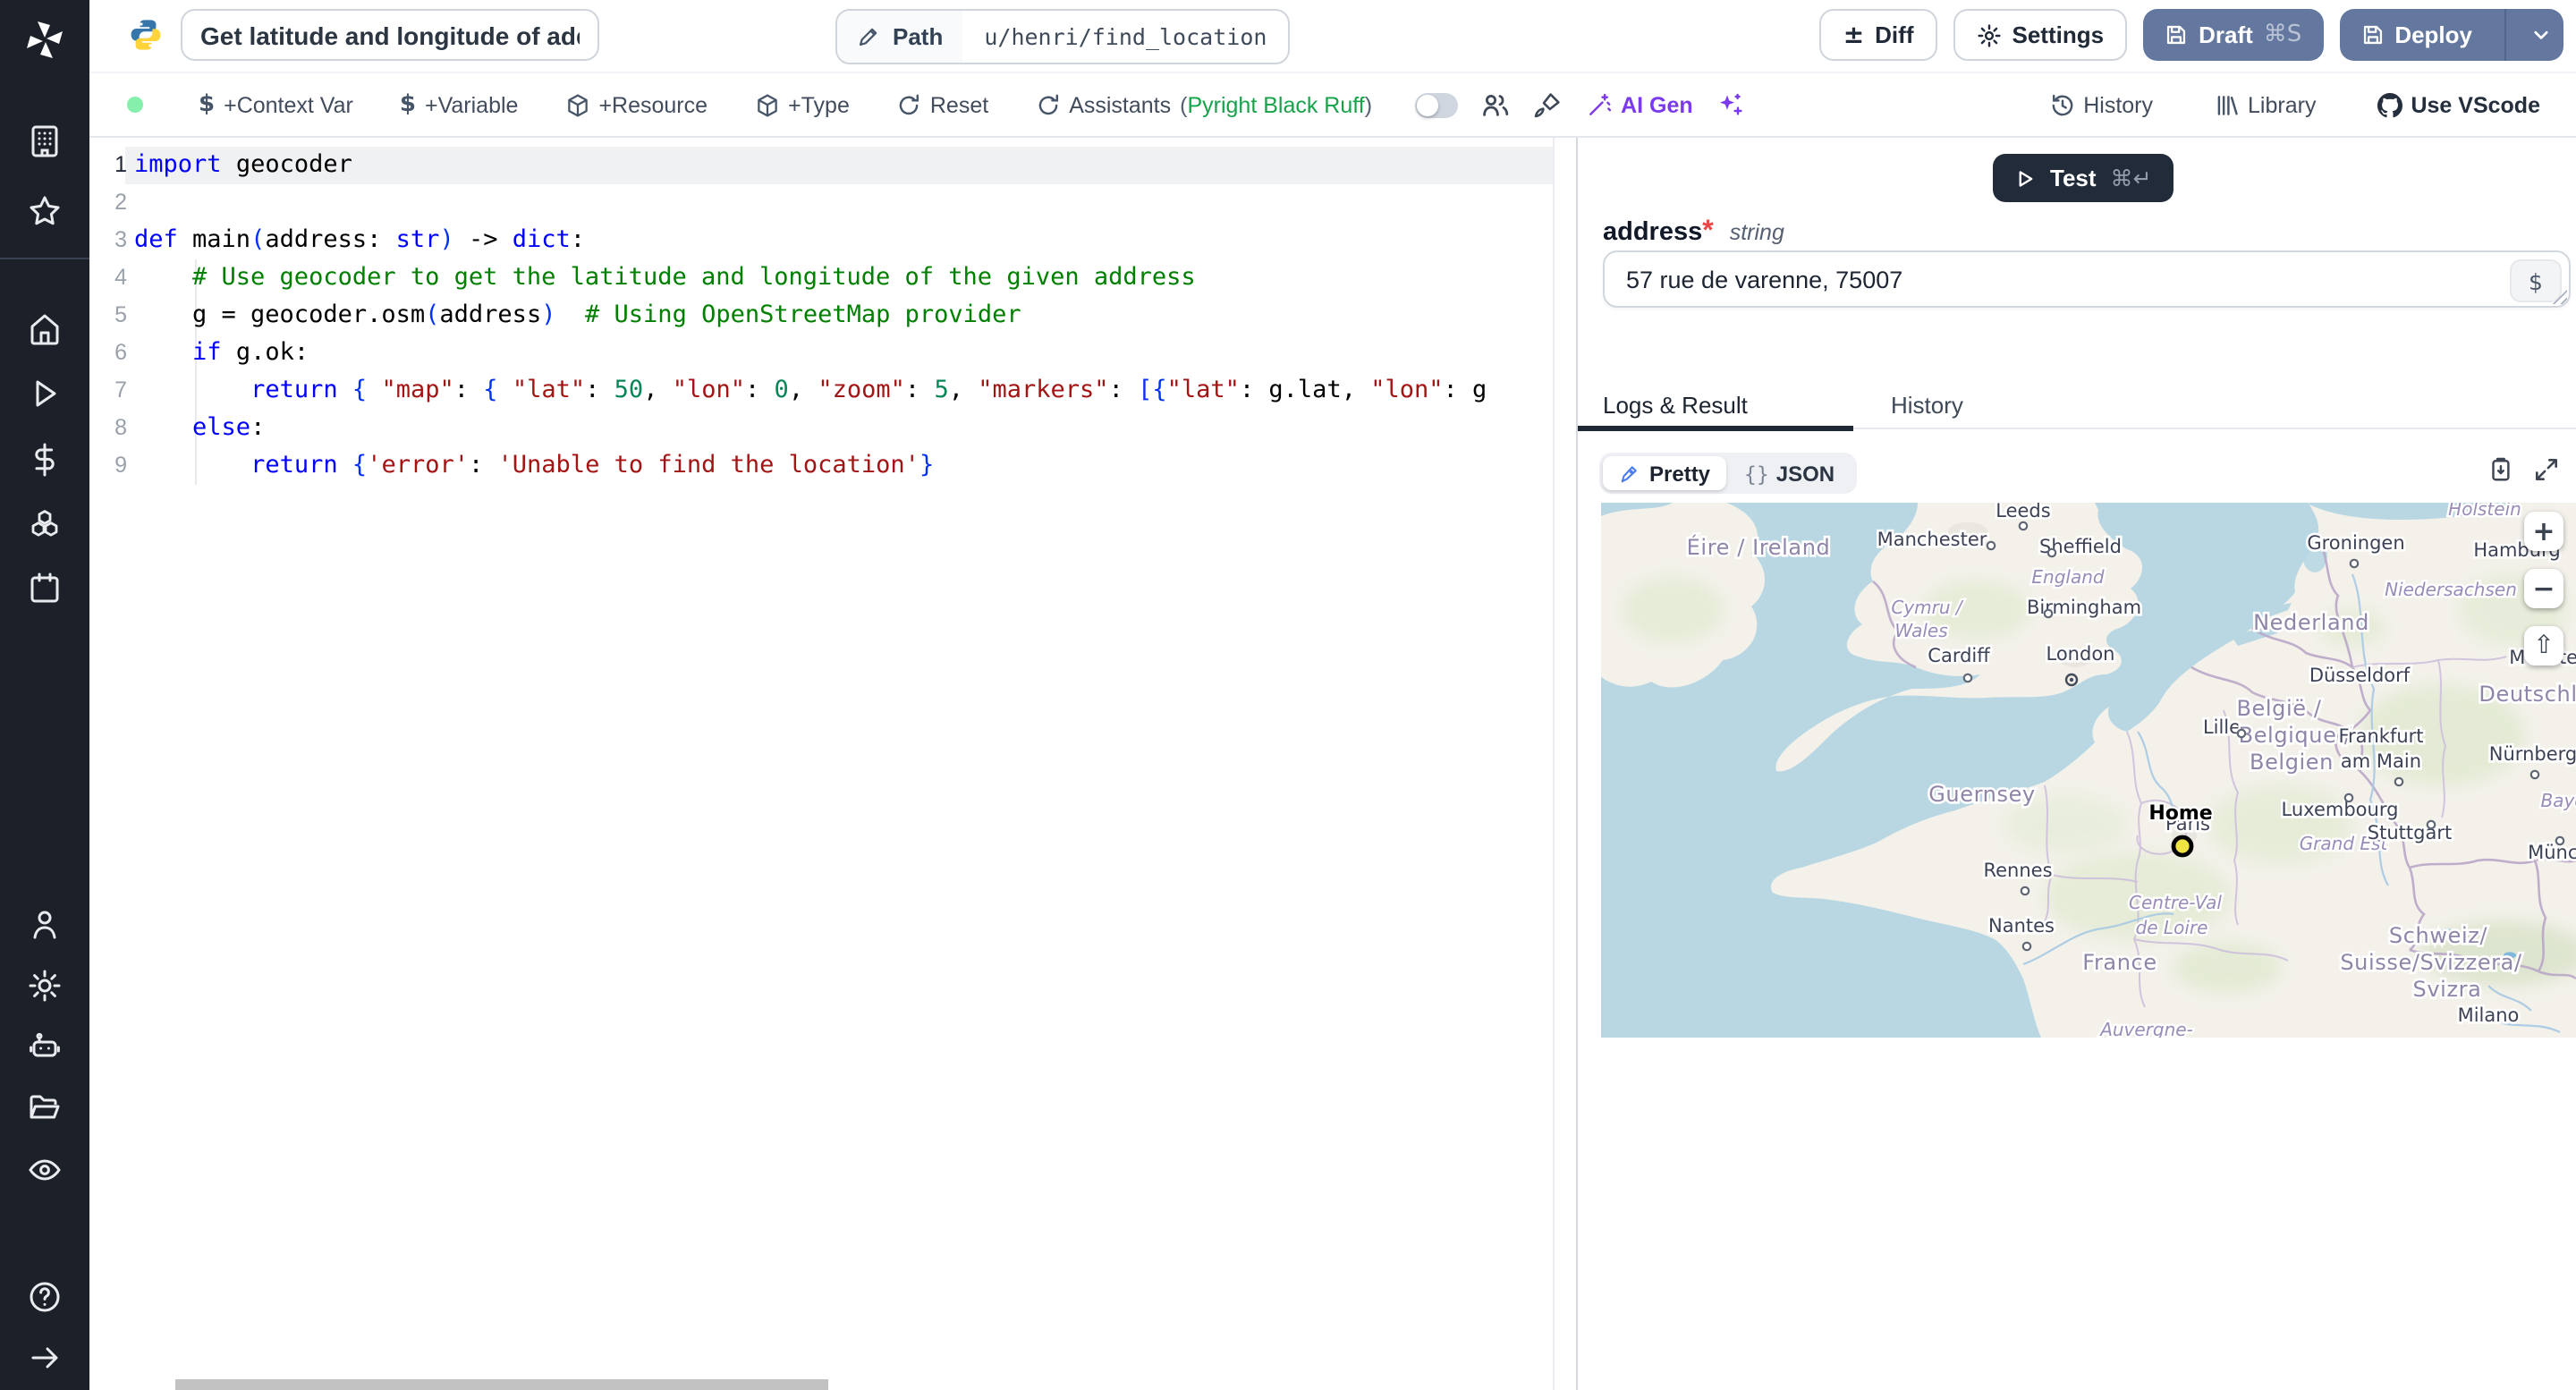 This screenshot has width=2576, height=1390. I want to click on brush-icon, so click(1547, 104).